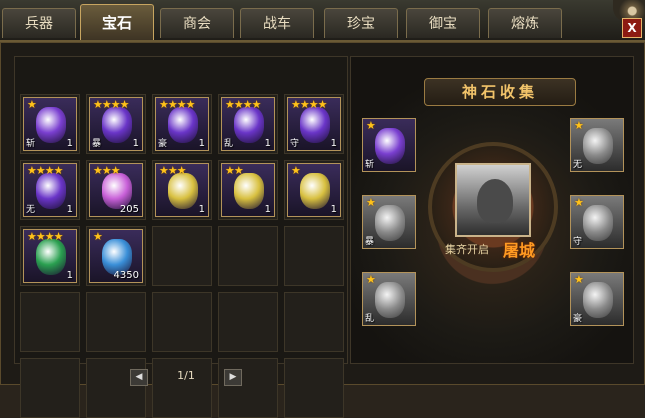  I want to click on collection-slot: ★ 斩, so click(389, 145).